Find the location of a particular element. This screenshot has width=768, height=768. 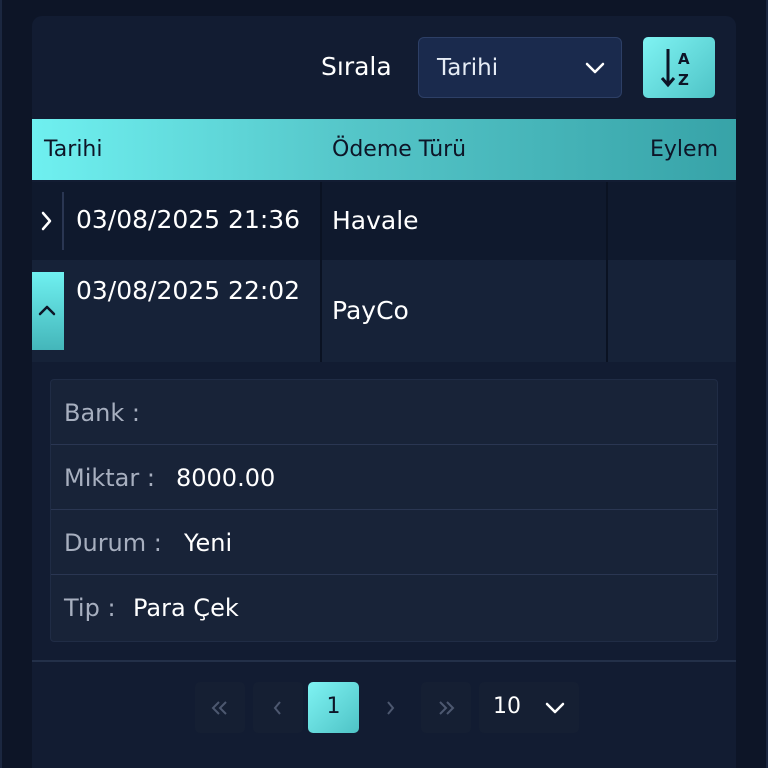

chevron-up-icon is located at coordinates (47, 310).